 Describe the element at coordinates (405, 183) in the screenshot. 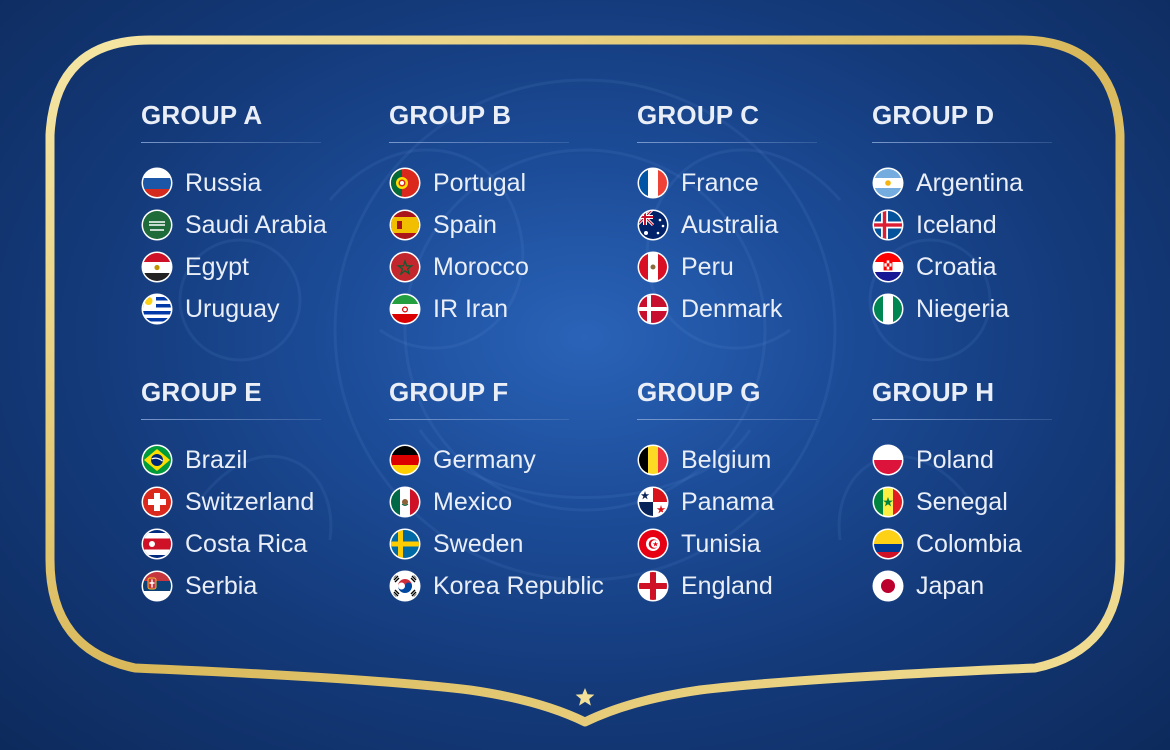

I see `portugal-flag-icon` at that location.